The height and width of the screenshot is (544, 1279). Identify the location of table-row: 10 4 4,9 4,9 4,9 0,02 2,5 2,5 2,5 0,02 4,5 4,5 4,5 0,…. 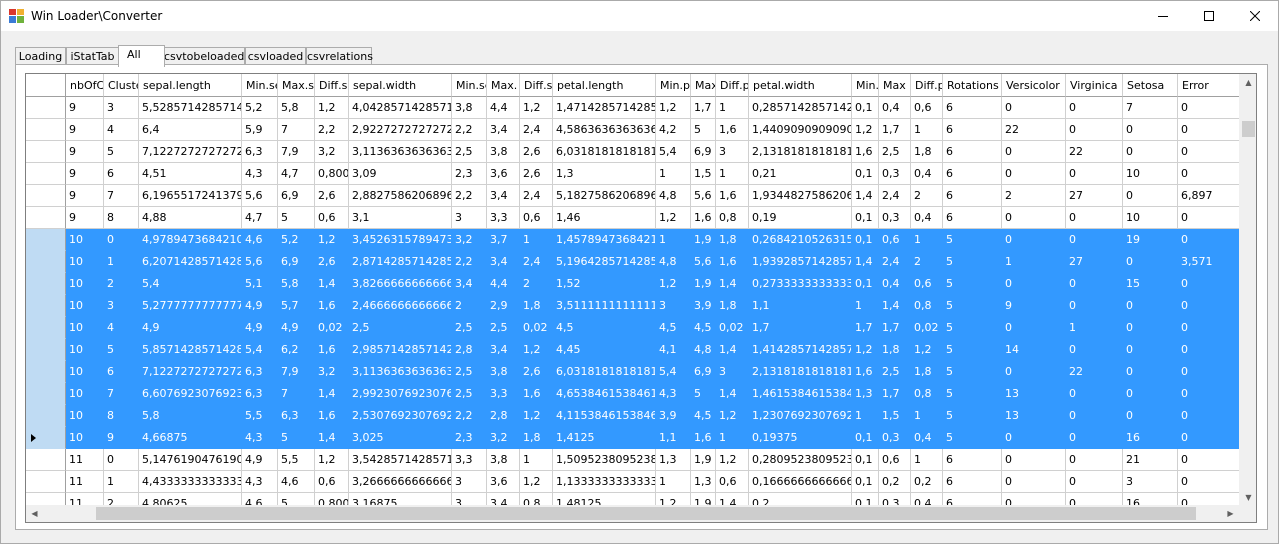
(637, 328).